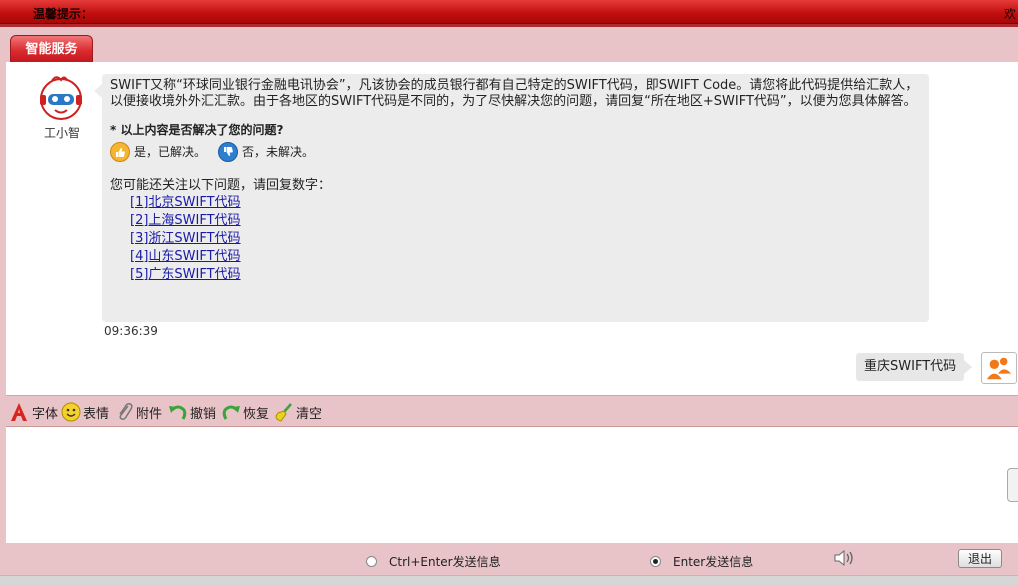 The image size is (1018, 585). Describe the element at coordinates (1012, 485) in the screenshot. I see `side-panel-toggle` at that location.